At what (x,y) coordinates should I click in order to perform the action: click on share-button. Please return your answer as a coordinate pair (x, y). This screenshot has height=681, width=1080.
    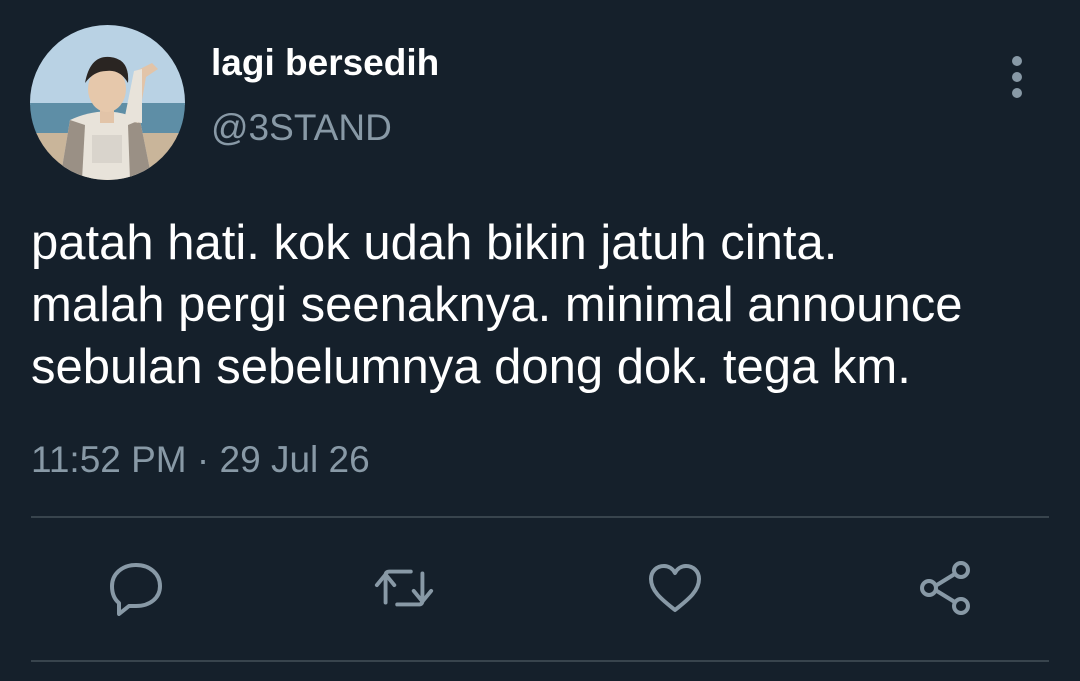
    Looking at the image, I should click on (945, 588).